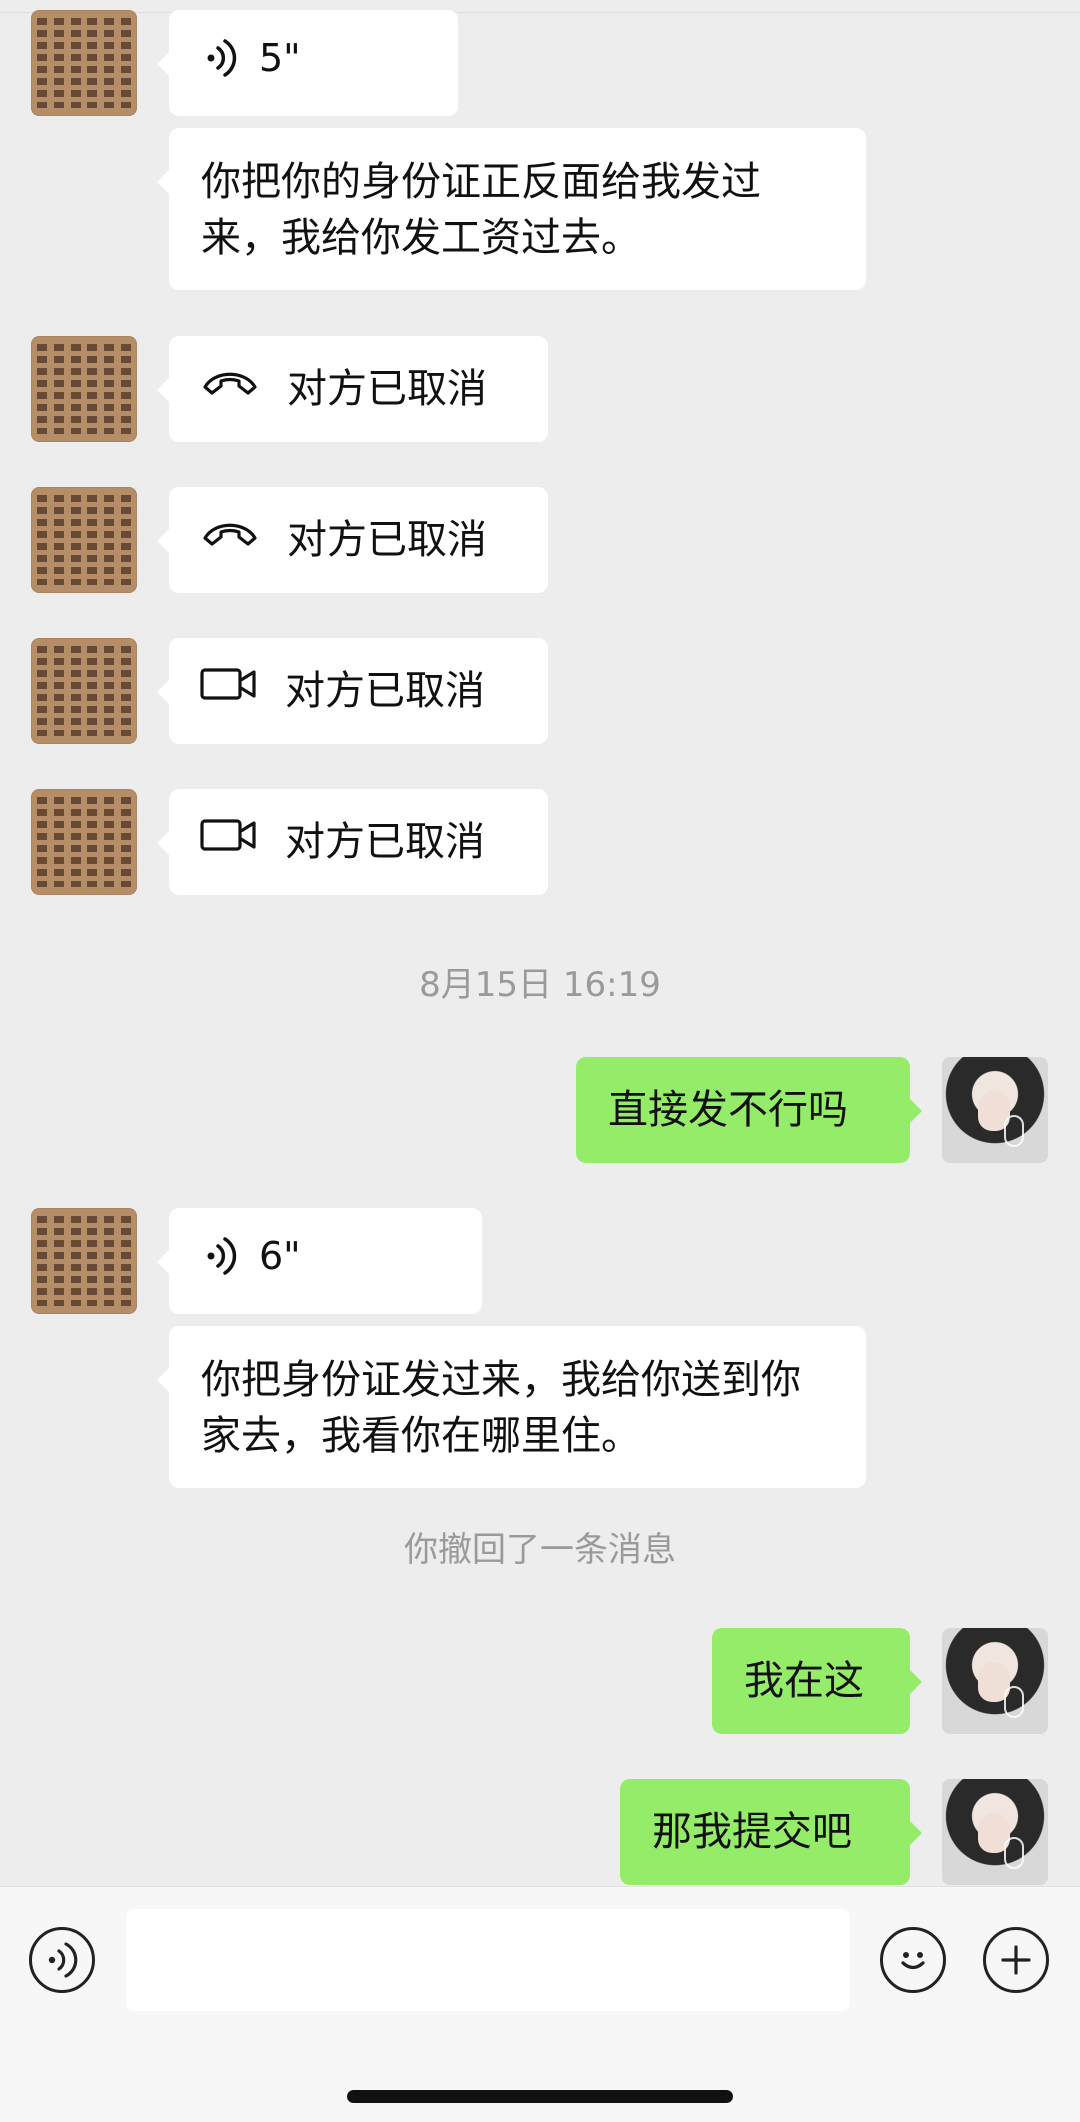  What do you see at coordinates (540, 2096) in the screenshot?
I see `home-indicator` at bounding box center [540, 2096].